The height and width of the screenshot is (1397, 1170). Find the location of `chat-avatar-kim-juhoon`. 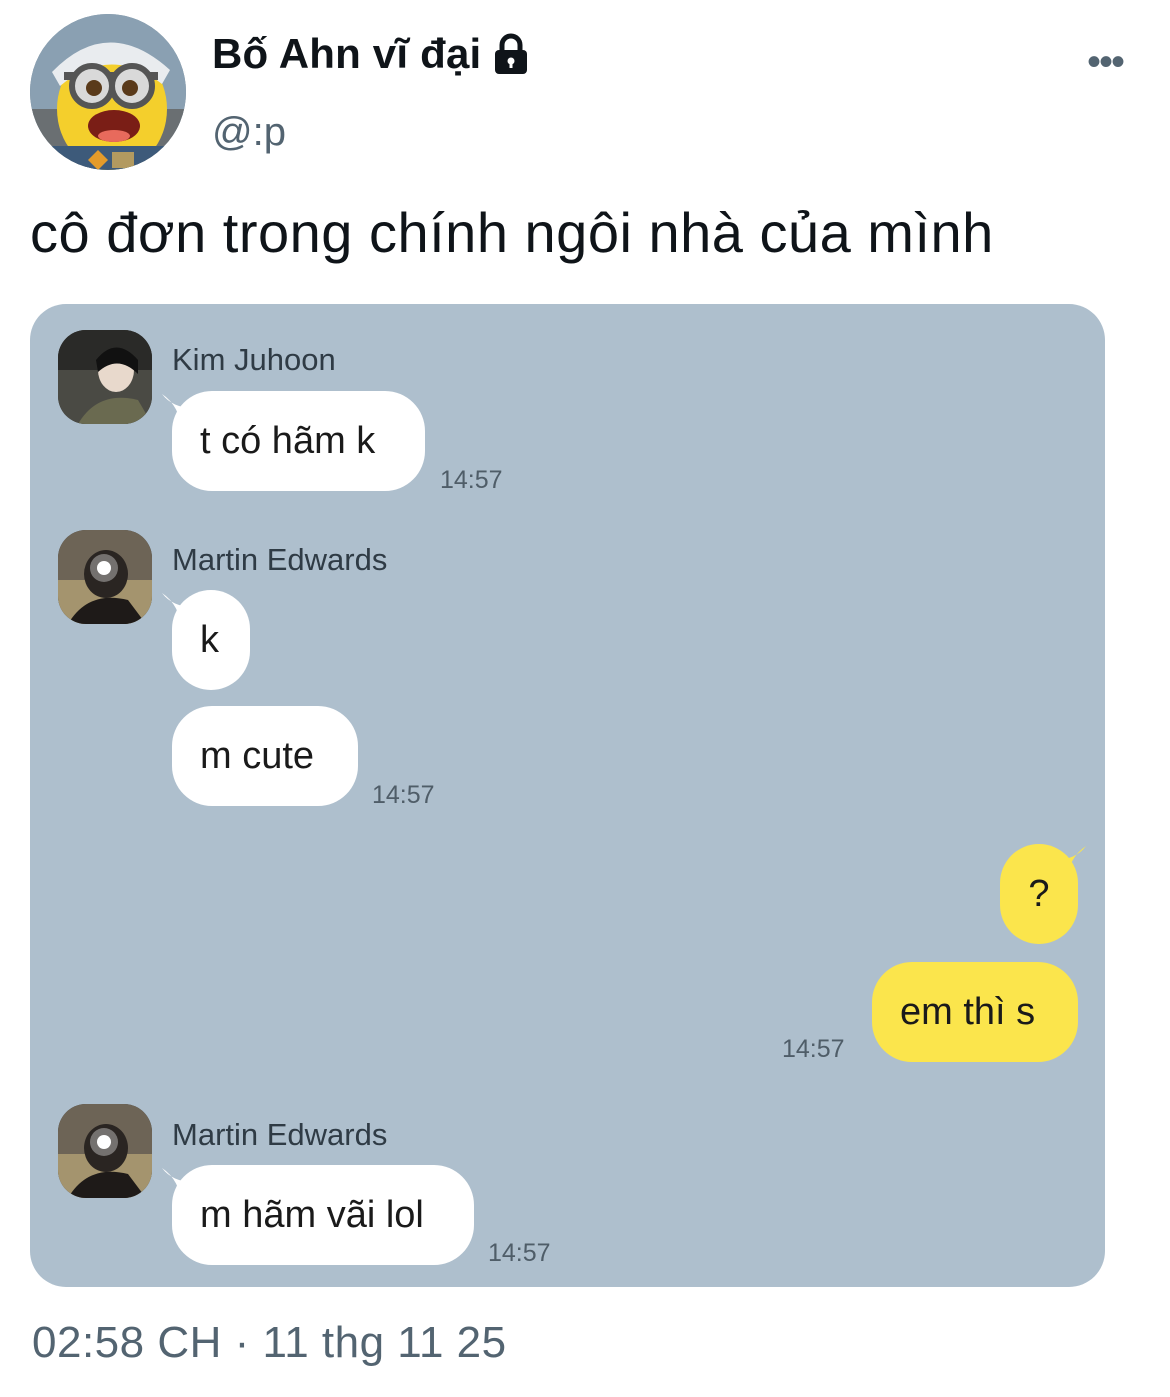

chat-avatar-kim-juhoon is located at coordinates (105, 377).